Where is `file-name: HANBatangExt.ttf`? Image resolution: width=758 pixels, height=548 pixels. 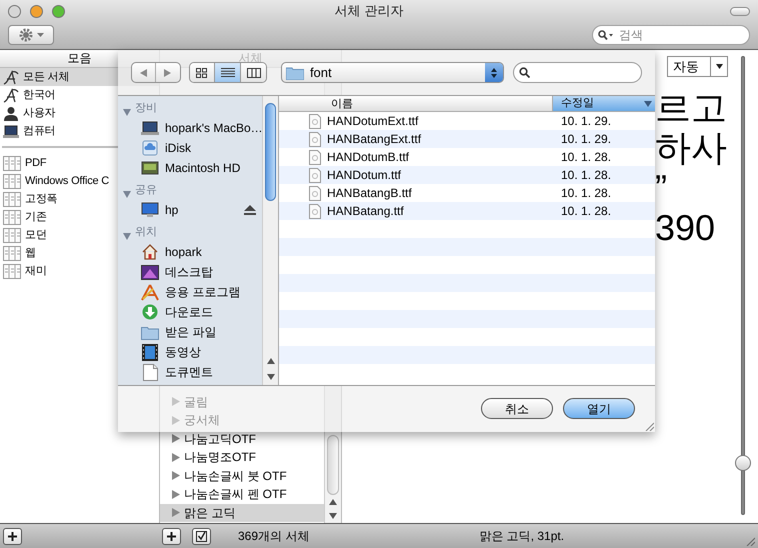
file-name: HANBatangExt.ttf is located at coordinates (444, 139).